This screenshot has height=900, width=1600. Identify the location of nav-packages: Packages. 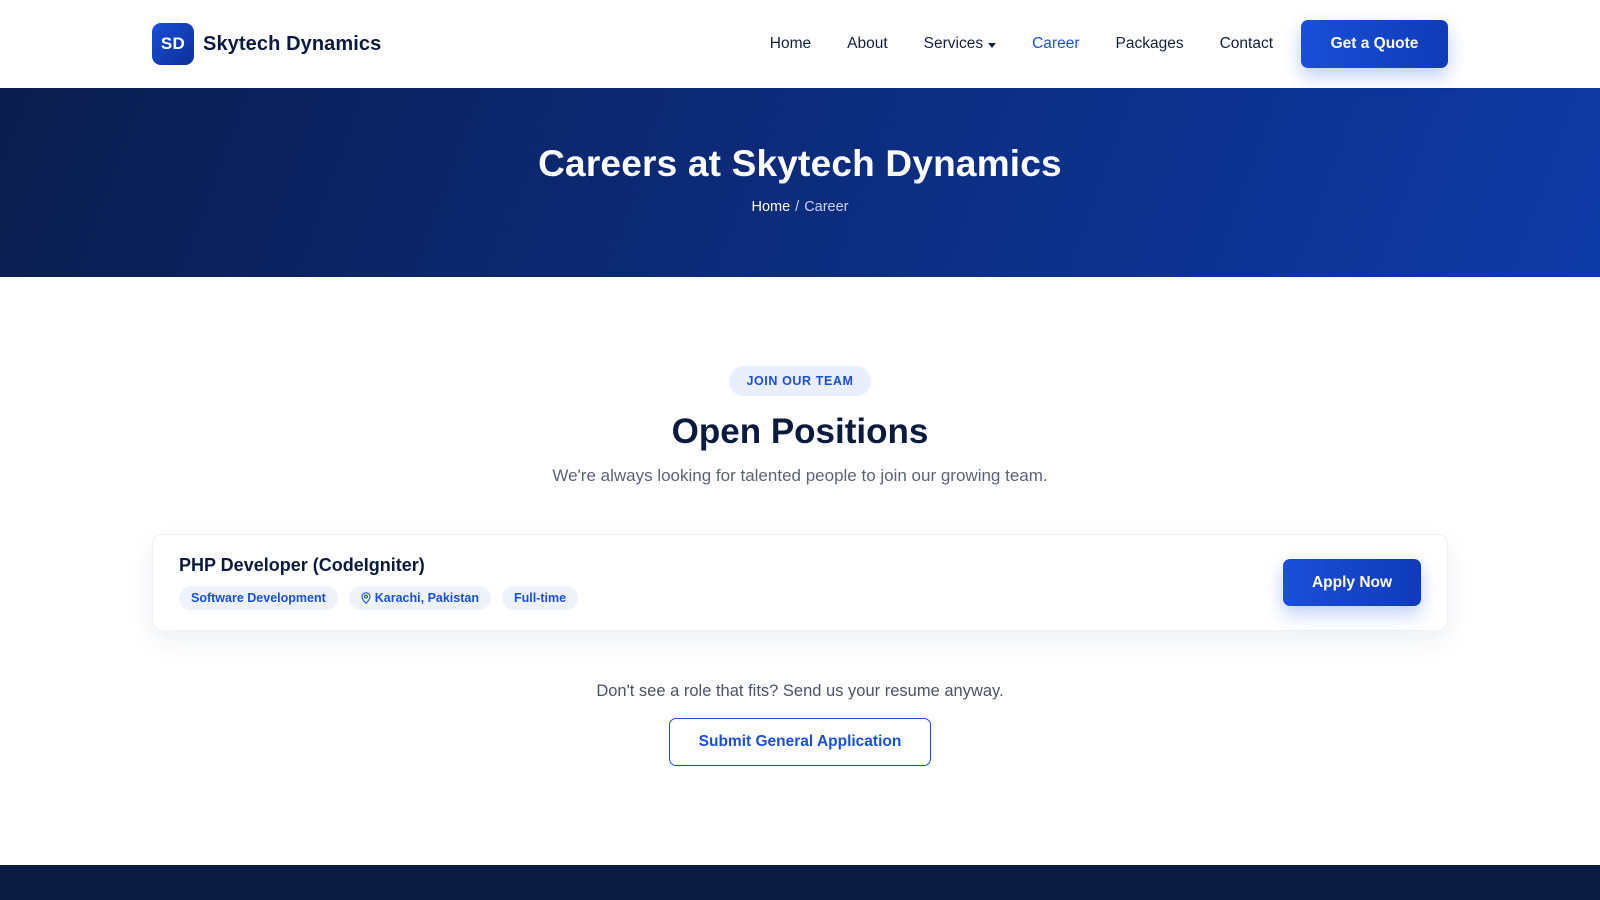
(1150, 44).